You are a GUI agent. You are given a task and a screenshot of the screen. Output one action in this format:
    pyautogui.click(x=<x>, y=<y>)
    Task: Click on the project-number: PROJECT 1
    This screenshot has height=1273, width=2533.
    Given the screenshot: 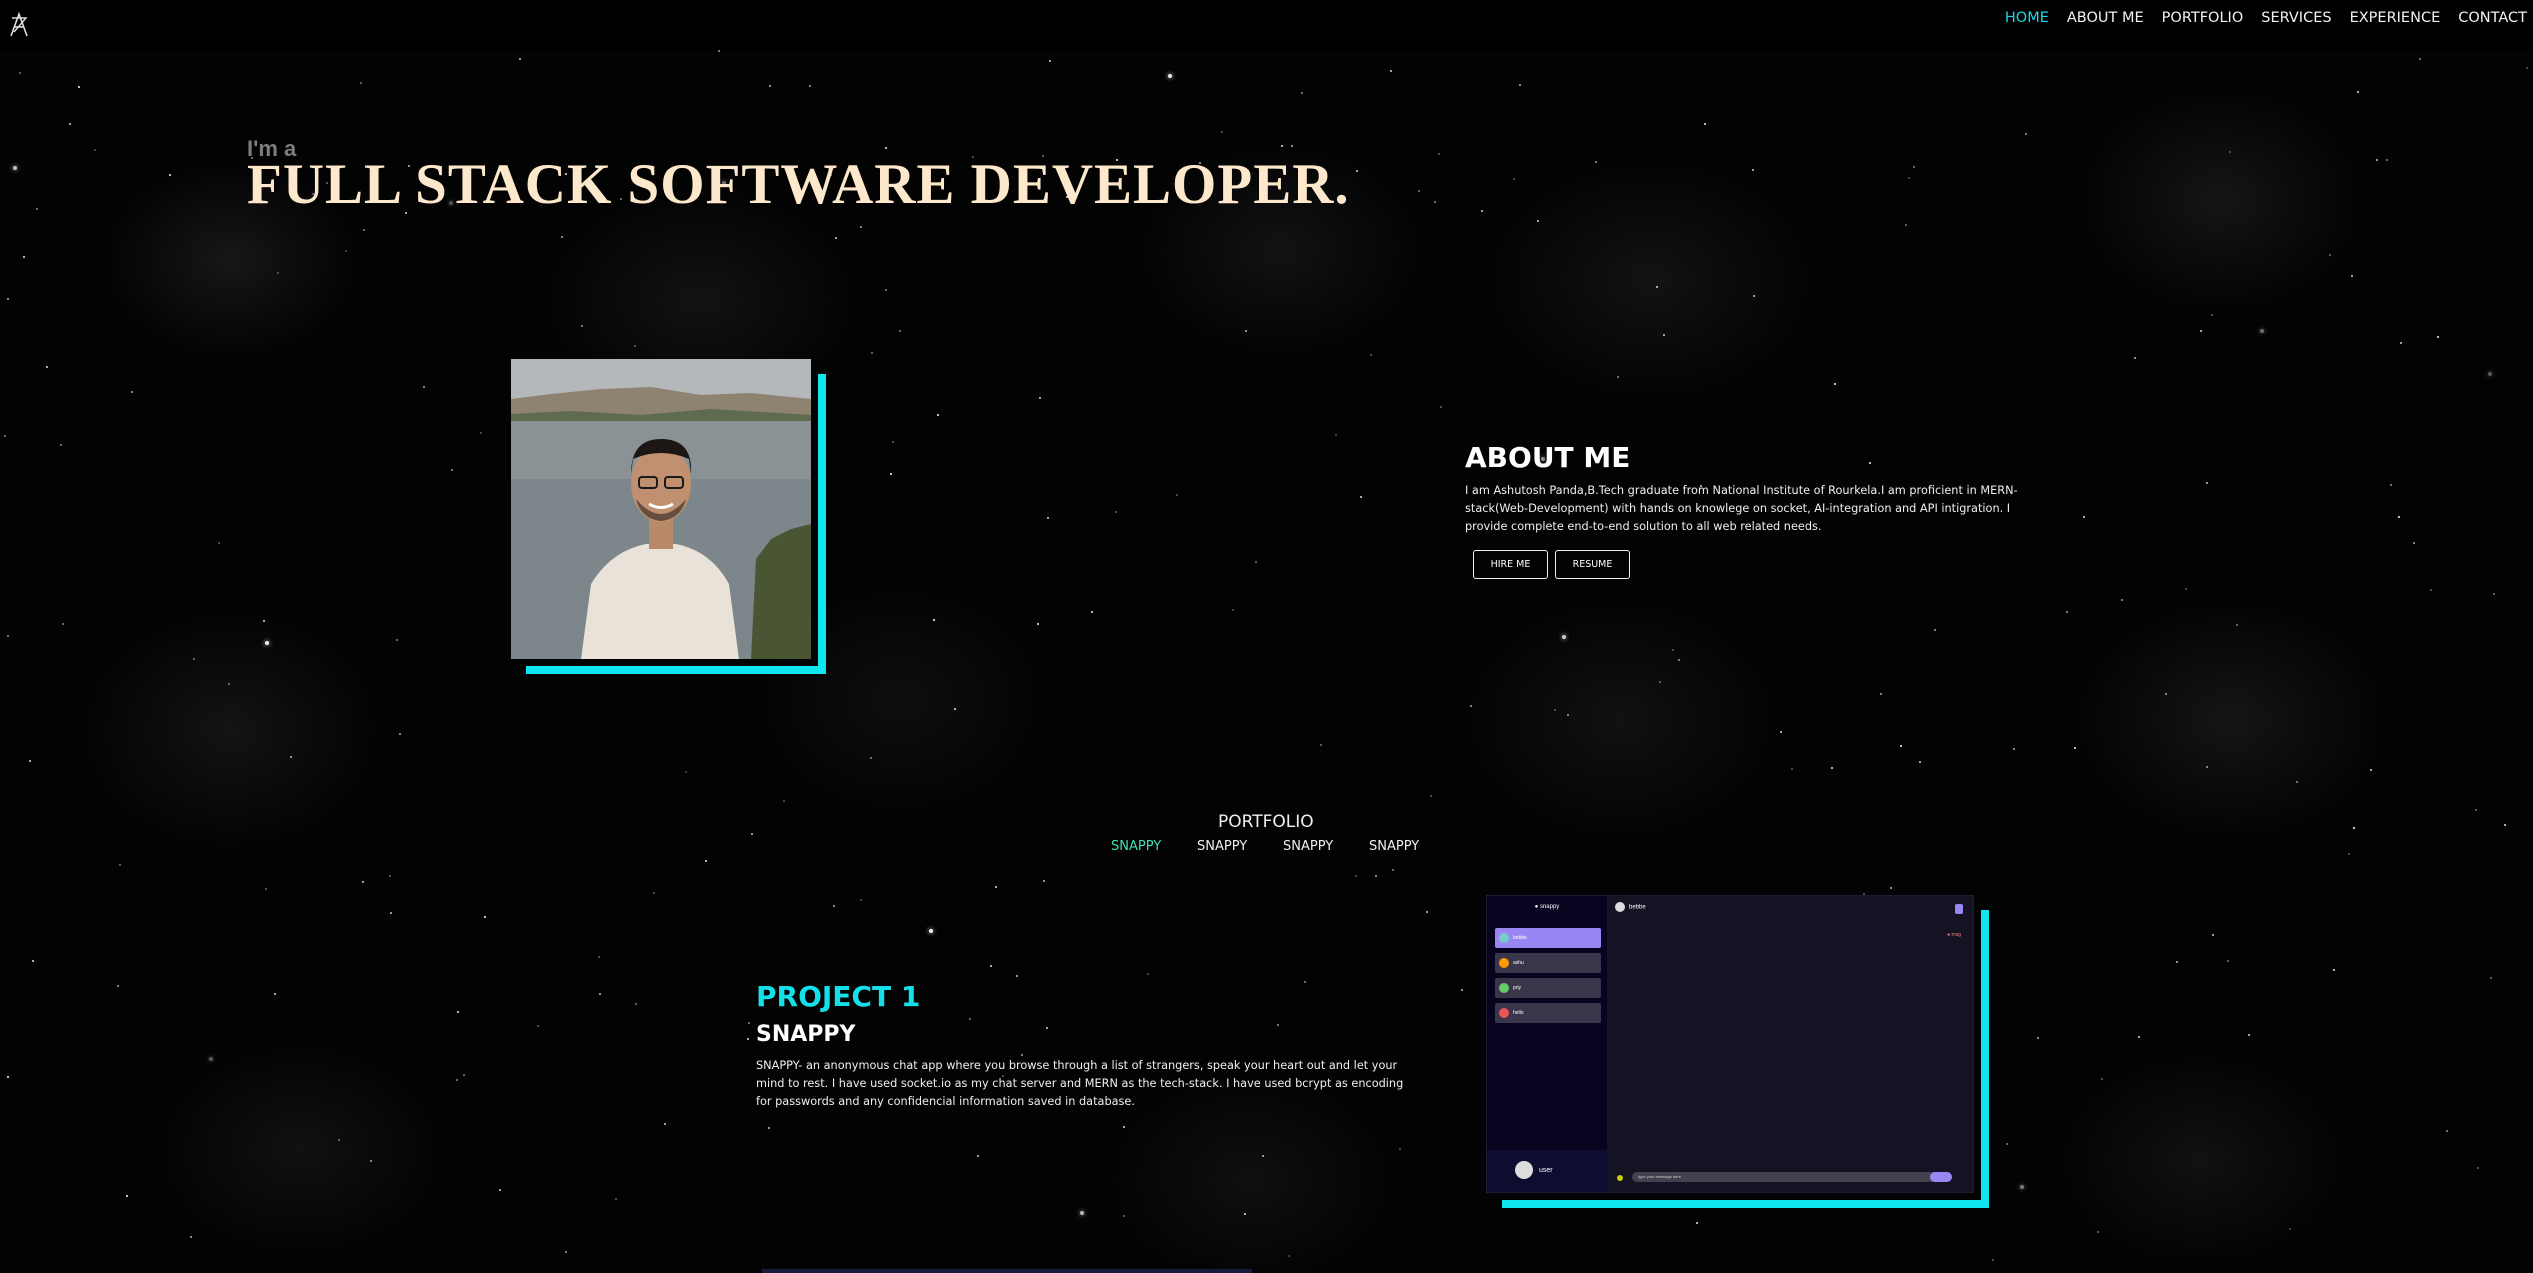 What is the action you would take?
    pyautogui.click(x=838, y=996)
    